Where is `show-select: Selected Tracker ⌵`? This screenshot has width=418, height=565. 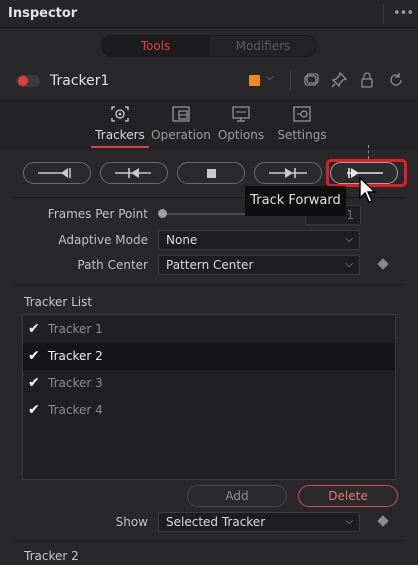 show-select: Selected Tracker ⌵ is located at coordinates (259, 522).